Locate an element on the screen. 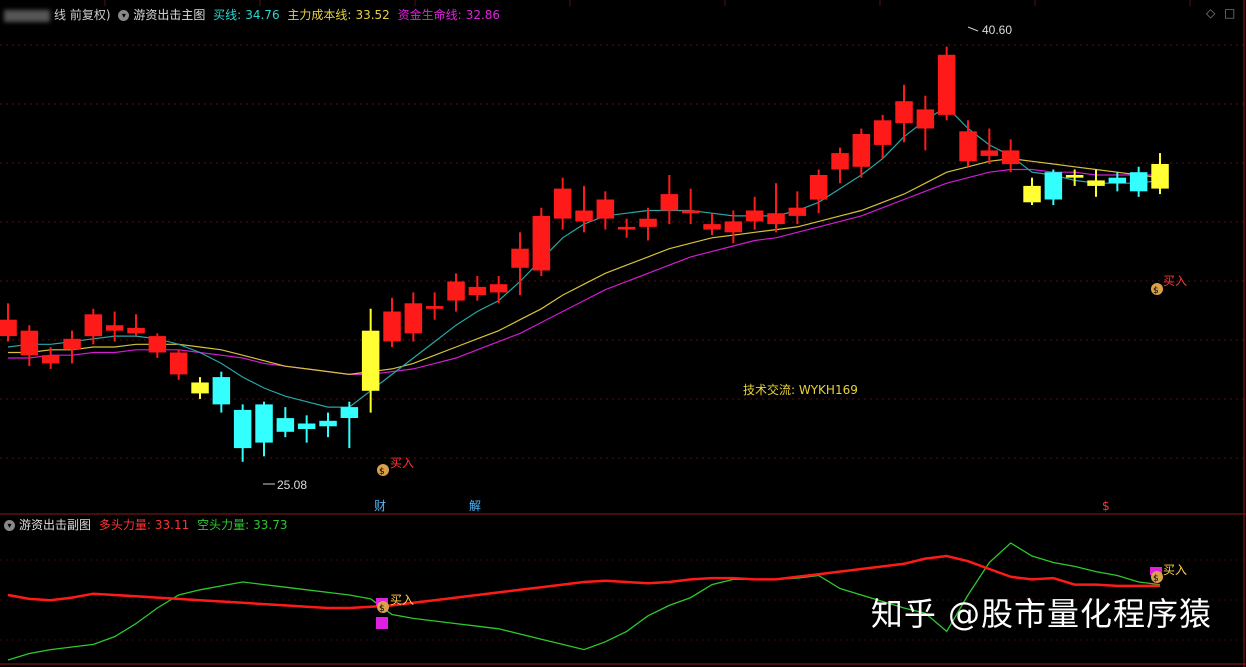  sub-buy-signal-1: $ 买入 is located at coordinates (395, 611).